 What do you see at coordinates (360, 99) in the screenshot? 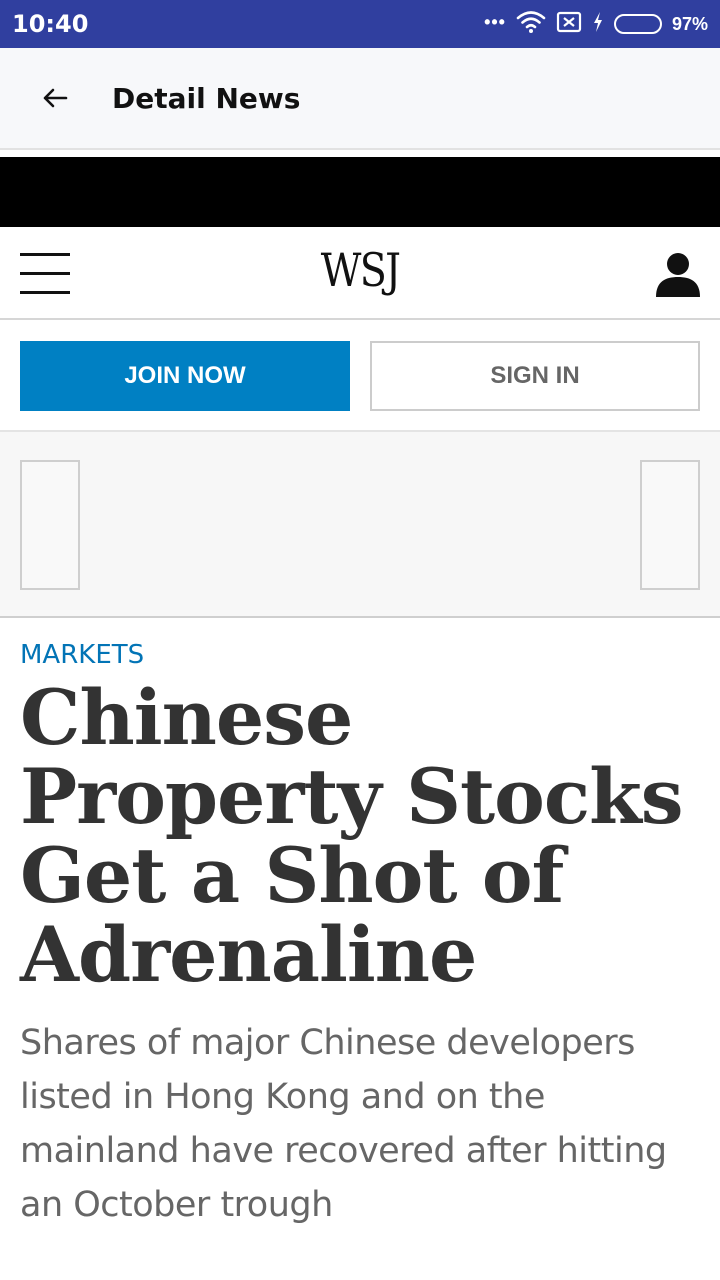
I see `app-bar: Detail News` at bounding box center [360, 99].